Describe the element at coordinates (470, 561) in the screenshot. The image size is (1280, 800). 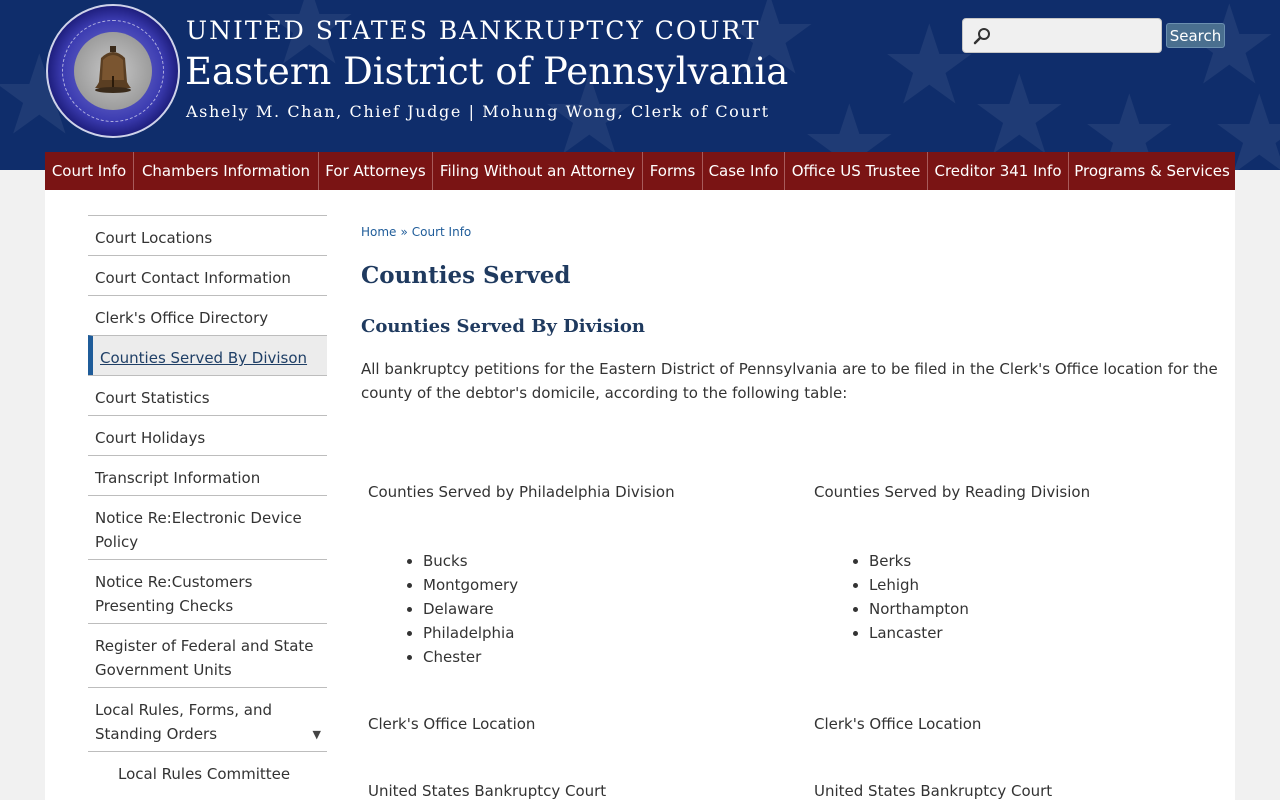
I see `list-item: Bucks` at that location.